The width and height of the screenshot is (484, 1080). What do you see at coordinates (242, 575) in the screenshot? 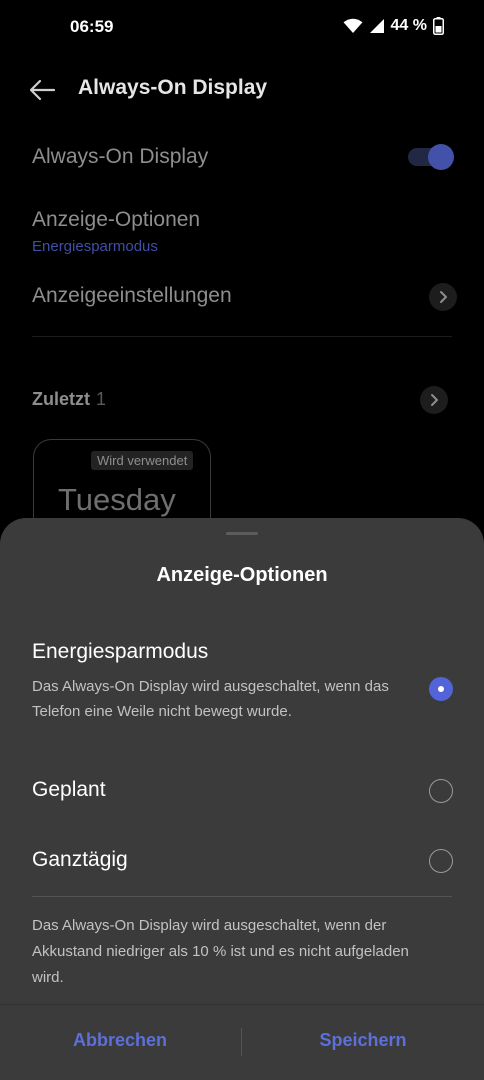
I see `sheet-title: Anzeige-Optionen` at bounding box center [242, 575].